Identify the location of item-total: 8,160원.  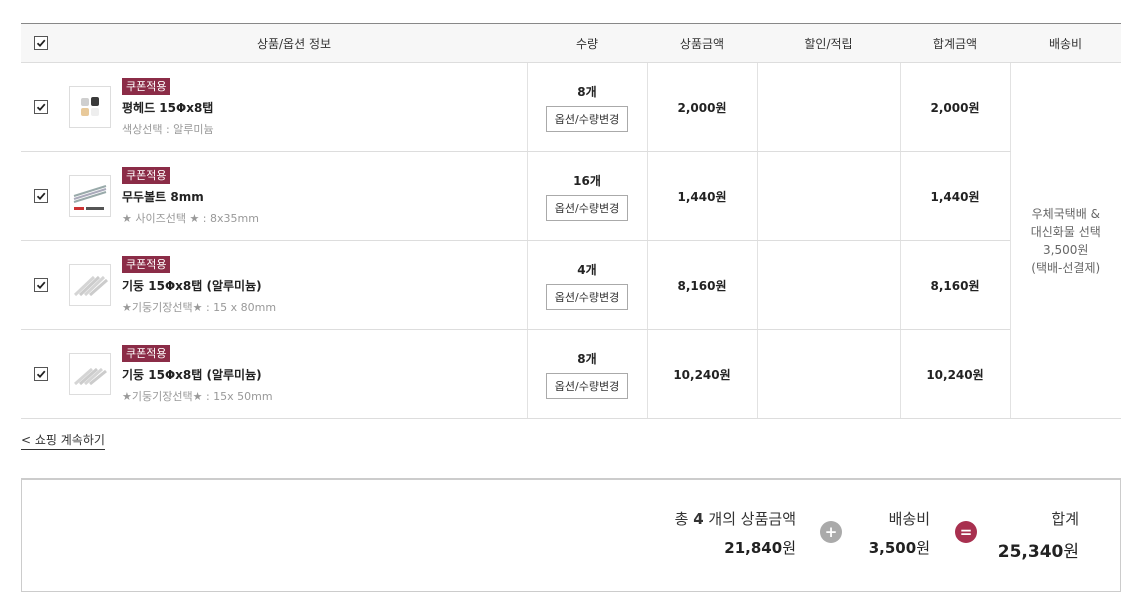
(955, 285).